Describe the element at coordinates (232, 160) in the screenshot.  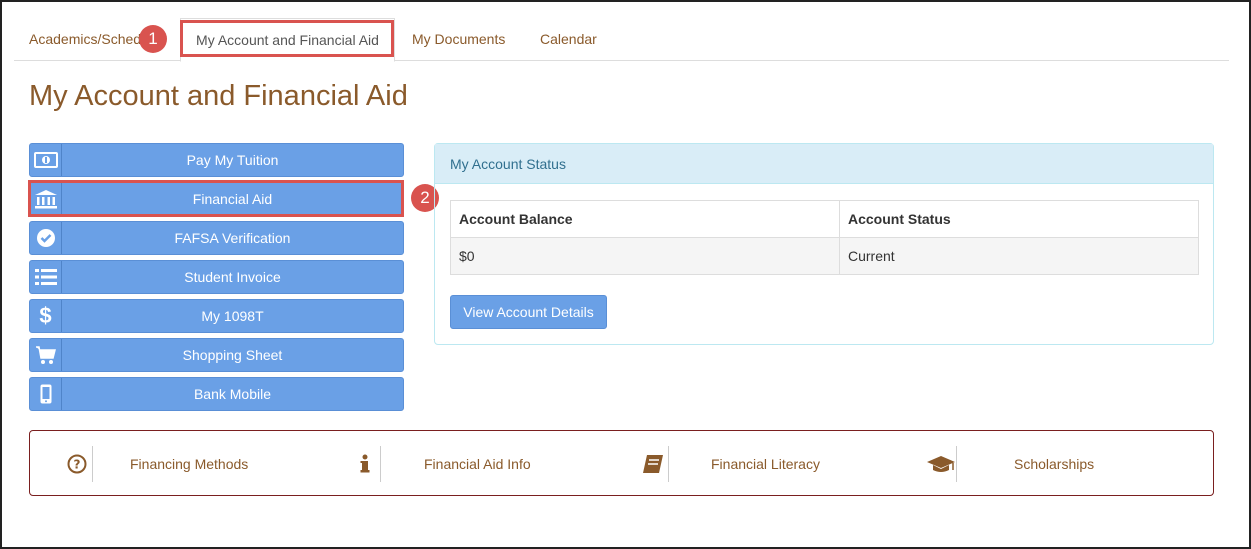
I see `pay-my-tuition-label: Pay My Tuition` at that location.